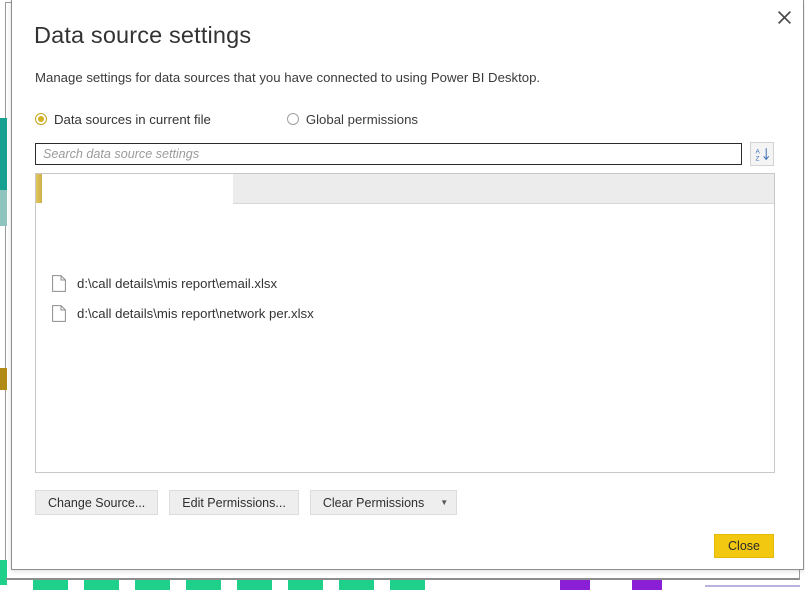 This screenshot has height=592, width=805. I want to click on search-input, so click(388, 154).